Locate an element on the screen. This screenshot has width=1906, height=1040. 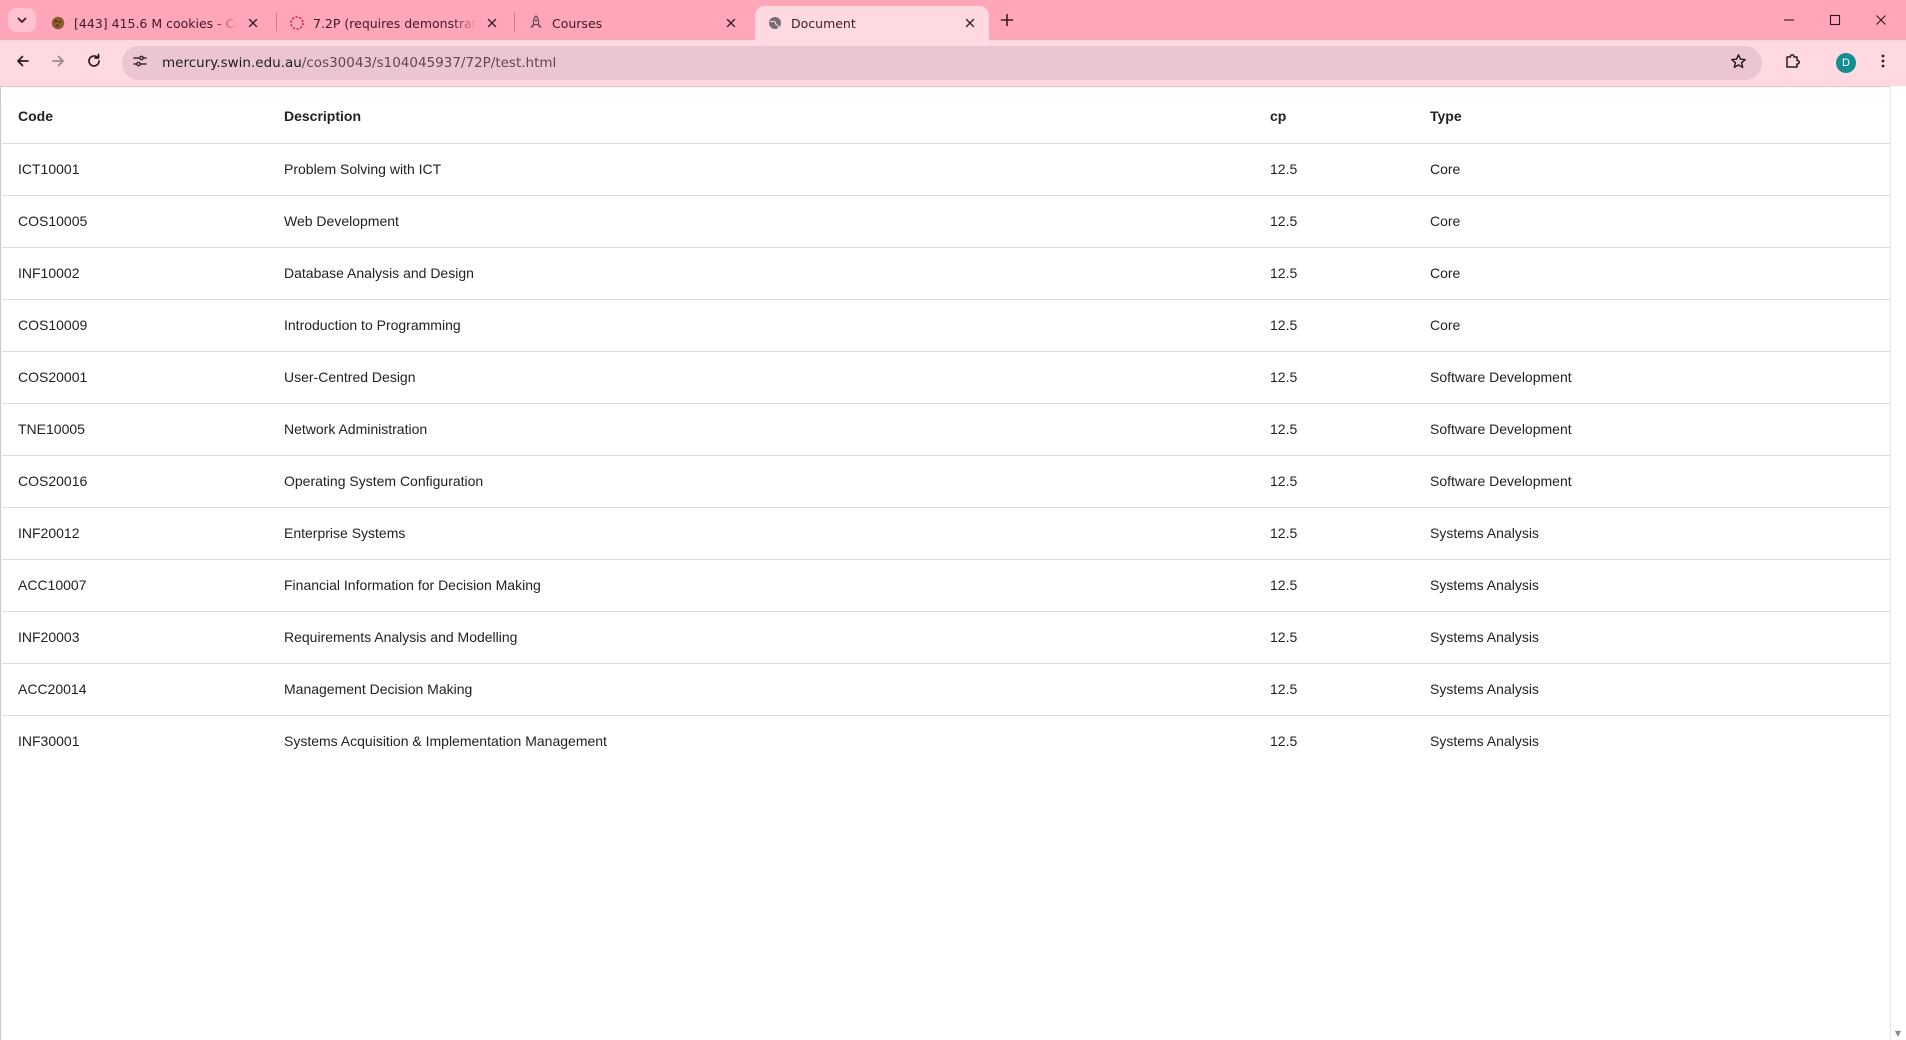
cell-description: Problem Solving with ICT is located at coordinates (761, 169).